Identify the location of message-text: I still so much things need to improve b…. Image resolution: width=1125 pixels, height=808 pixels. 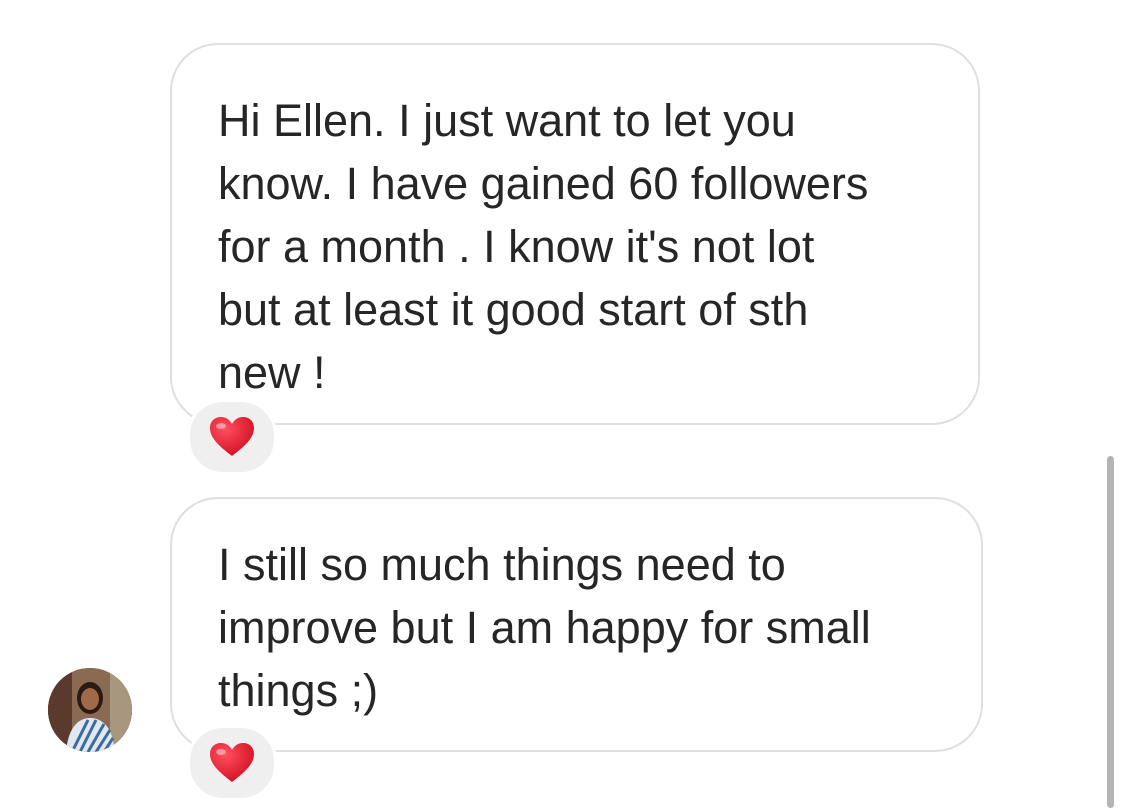
(544, 627).